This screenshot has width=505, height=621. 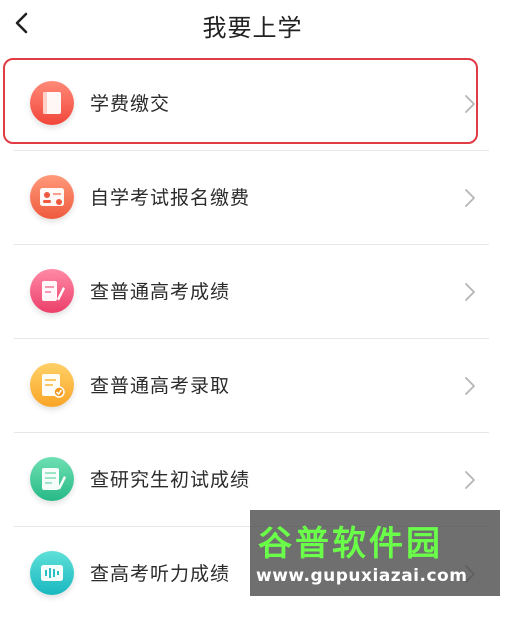 I want to click on list-item-label: 自学考试报名缴费, so click(x=170, y=198).